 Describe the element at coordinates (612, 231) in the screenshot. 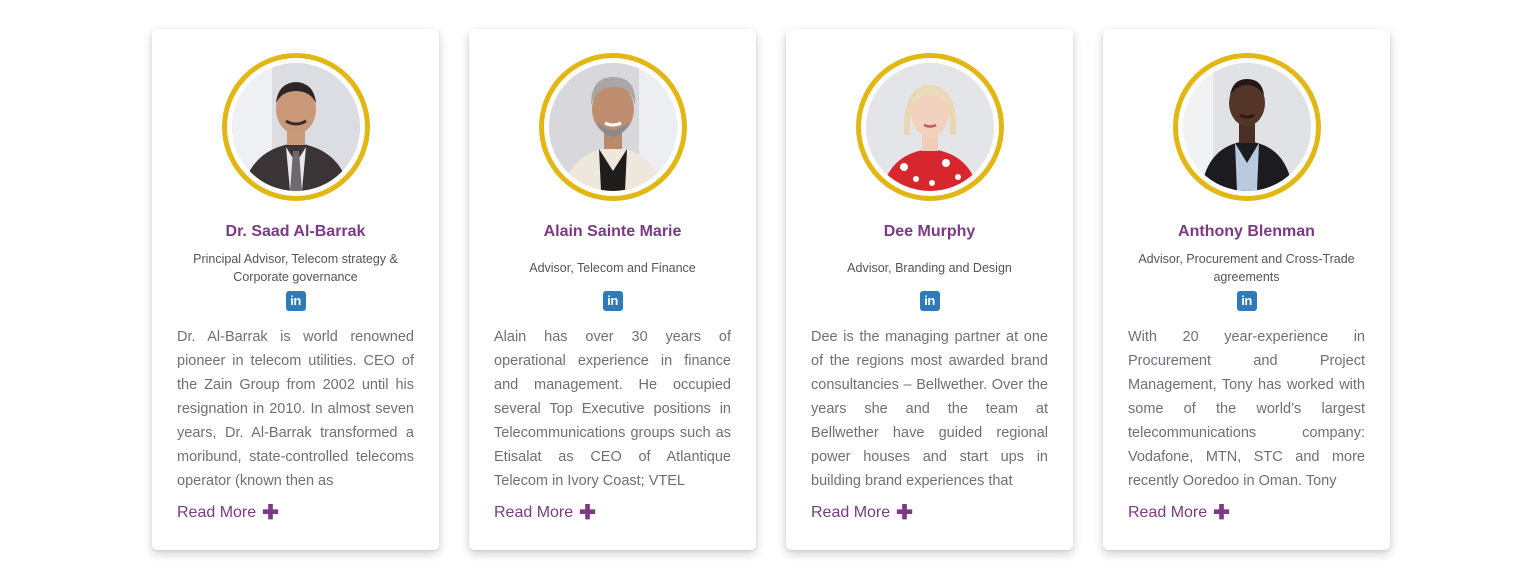

I see `advisor-name: Alain Sainte Marie` at that location.